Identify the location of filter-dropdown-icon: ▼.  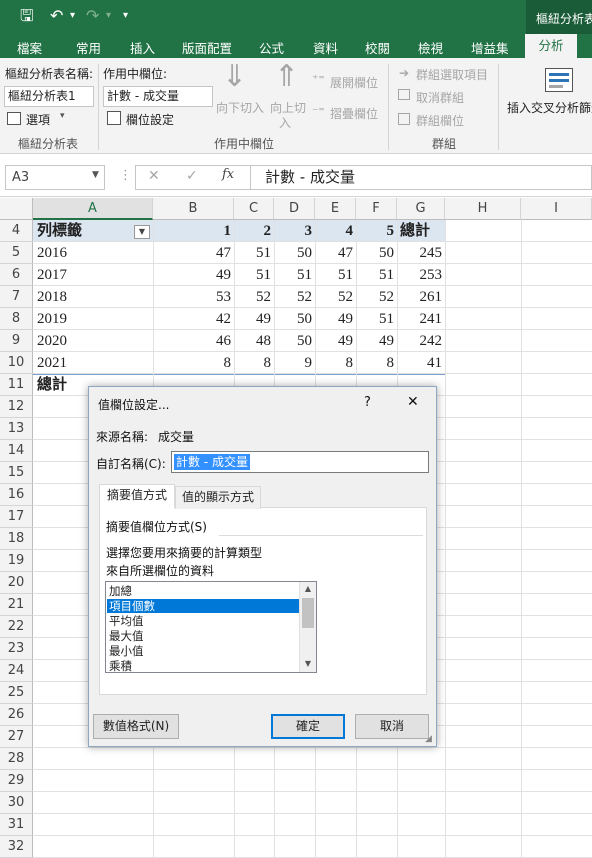
(142, 232).